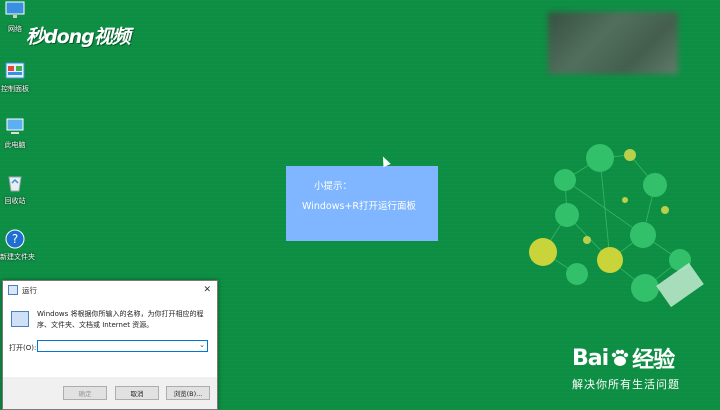 The image size is (720, 410). Describe the element at coordinates (15, 71) in the screenshot. I see `control-panel-icon` at that location.